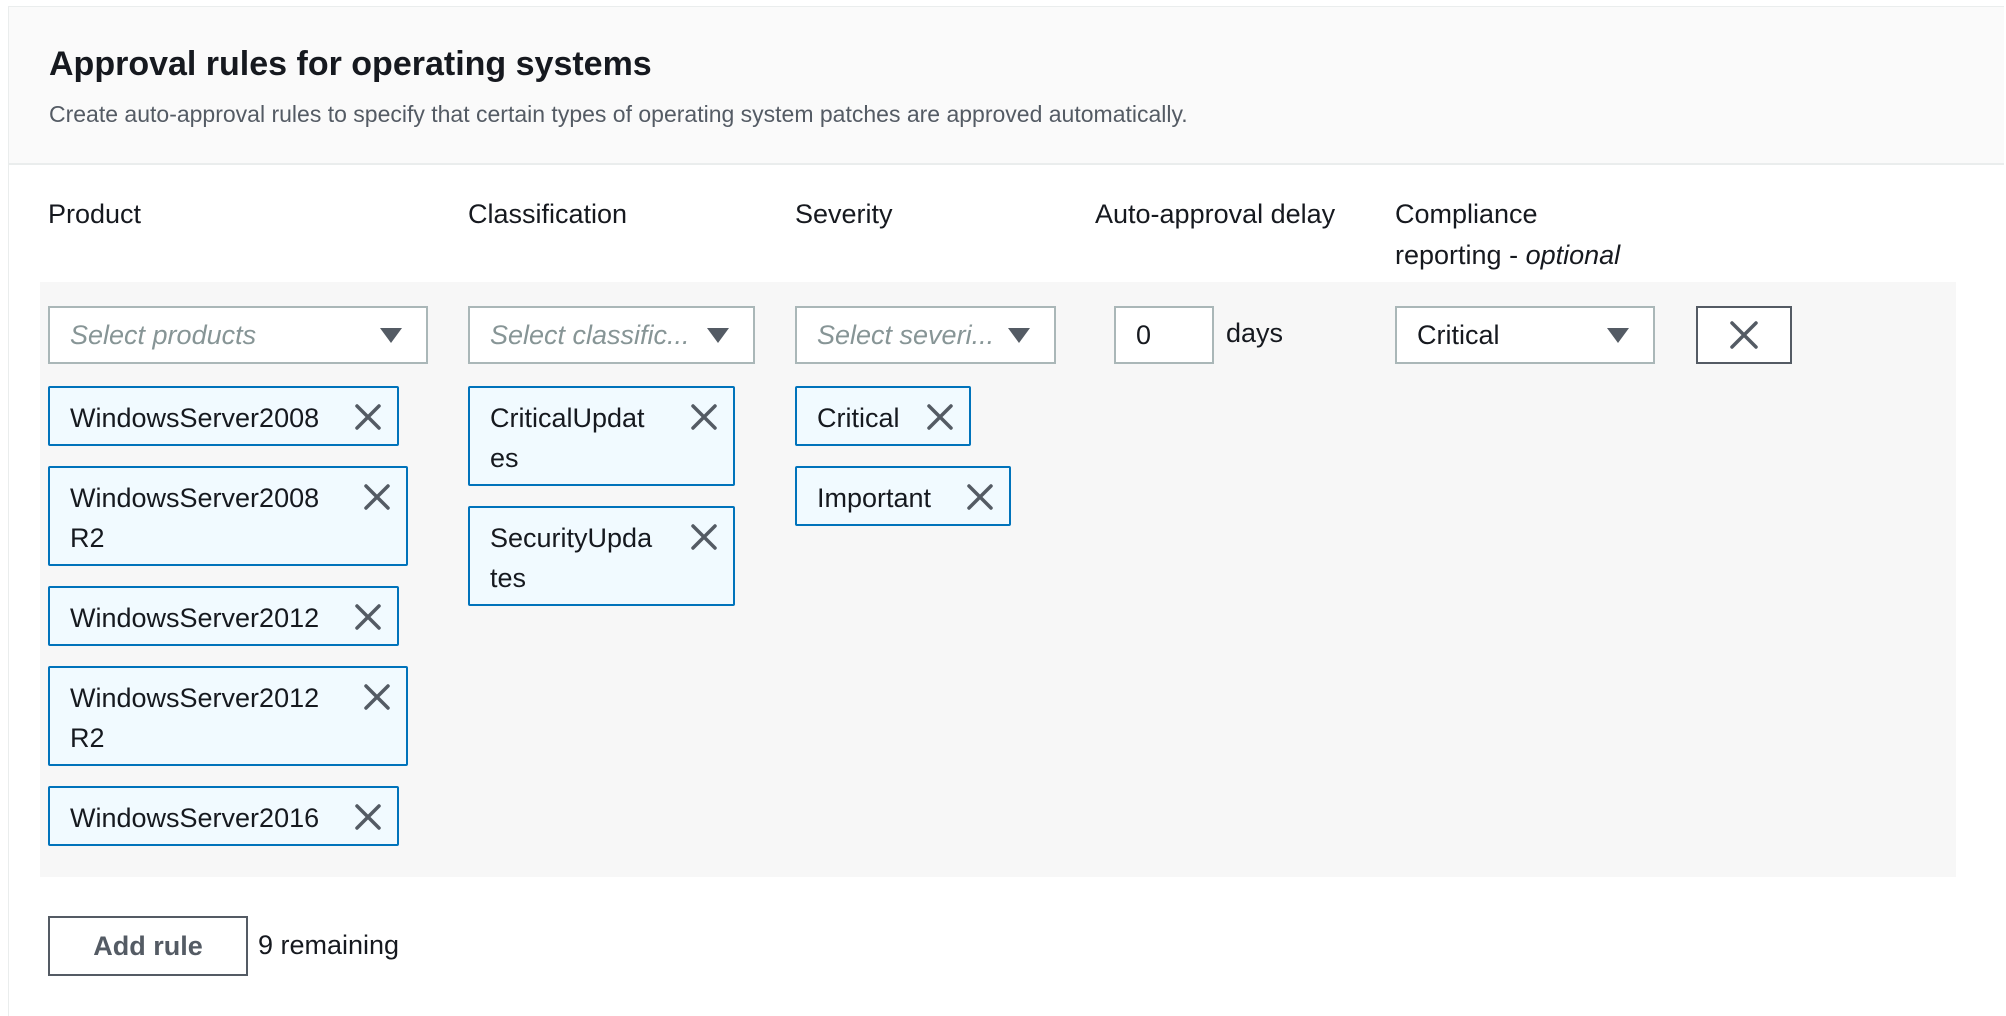  Describe the element at coordinates (95, 214) in the screenshot. I see `column-header-product: Product` at that location.